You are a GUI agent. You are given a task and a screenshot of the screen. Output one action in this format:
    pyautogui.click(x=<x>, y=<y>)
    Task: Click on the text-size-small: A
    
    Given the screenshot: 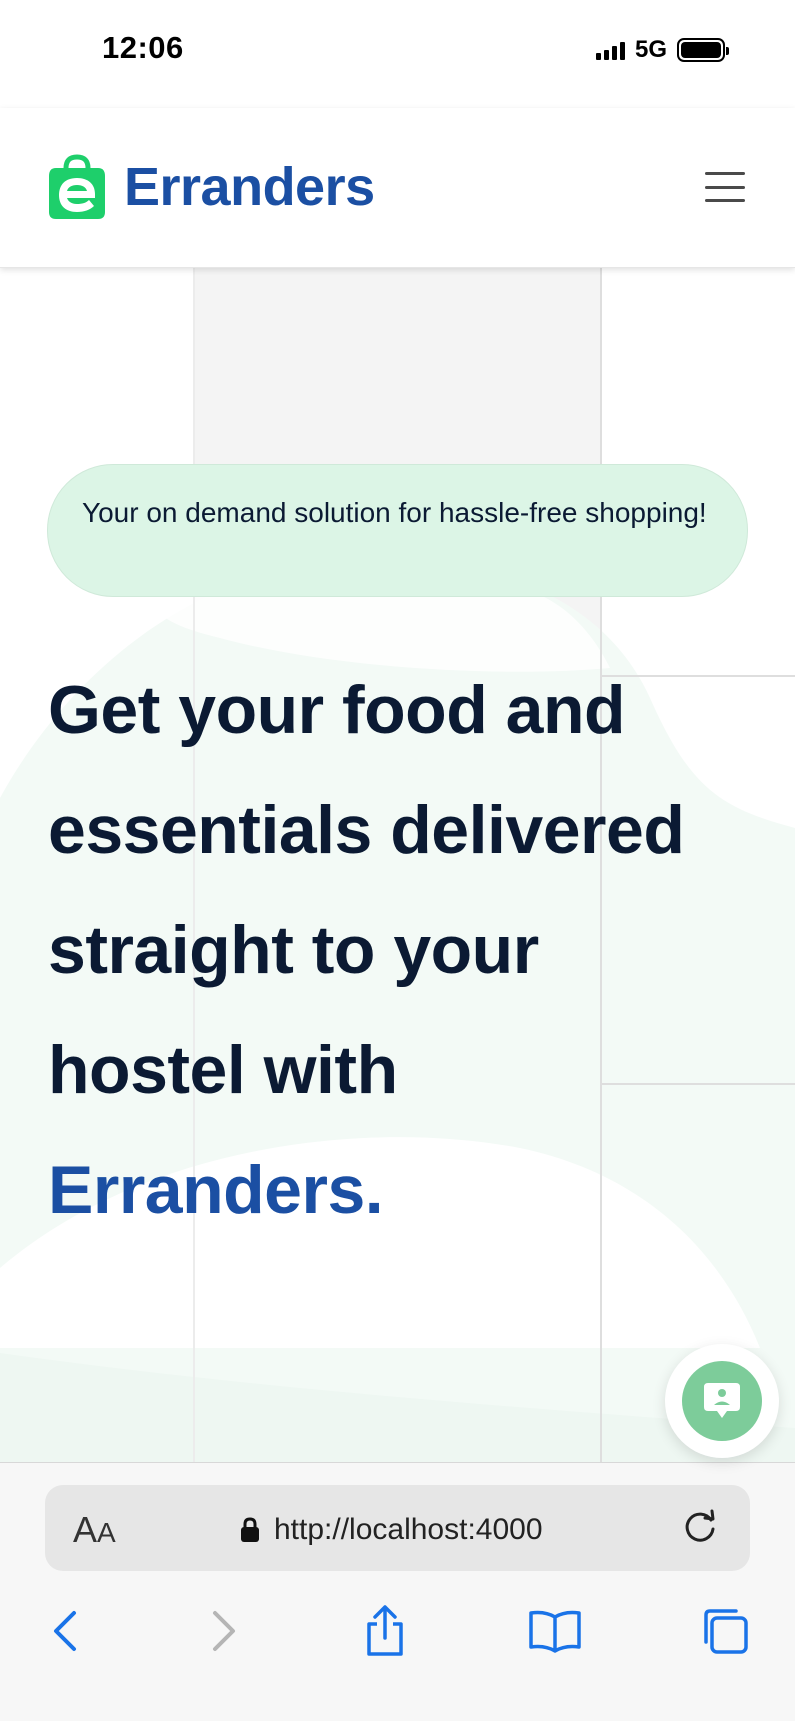 What is the action you would take?
    pyautogui.click(x=106, y=1532)
    